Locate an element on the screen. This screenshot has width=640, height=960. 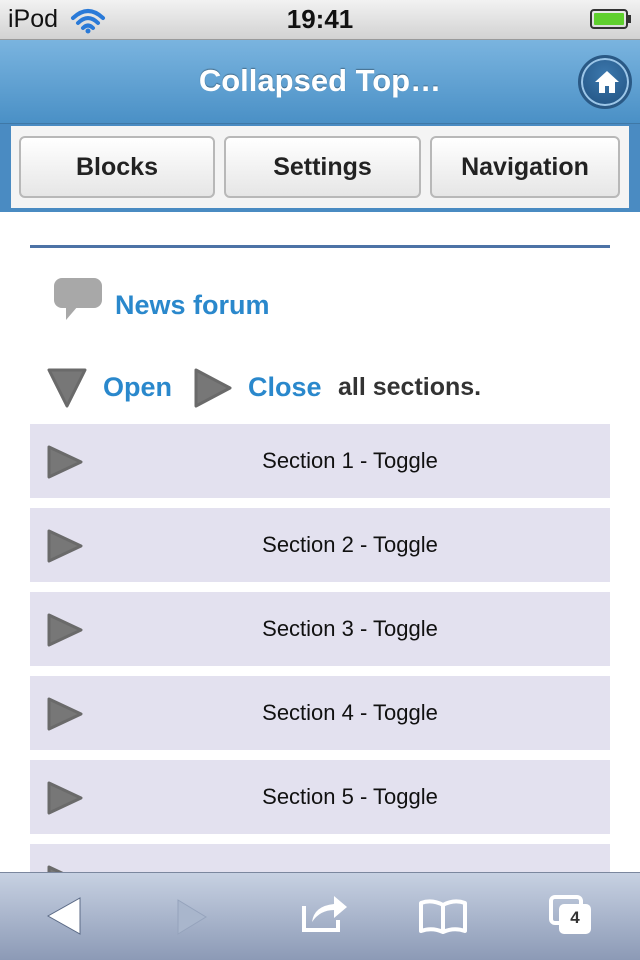
share-icon is located at coordinates (325, 913).